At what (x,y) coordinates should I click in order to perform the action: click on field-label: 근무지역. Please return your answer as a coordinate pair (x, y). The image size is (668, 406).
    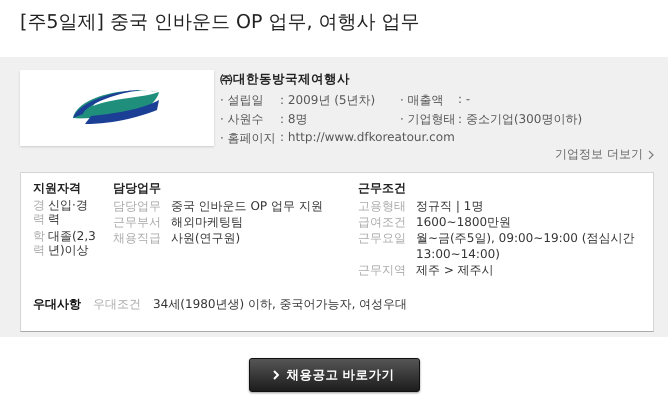
    Looking at the image, I should click on (382, 270).